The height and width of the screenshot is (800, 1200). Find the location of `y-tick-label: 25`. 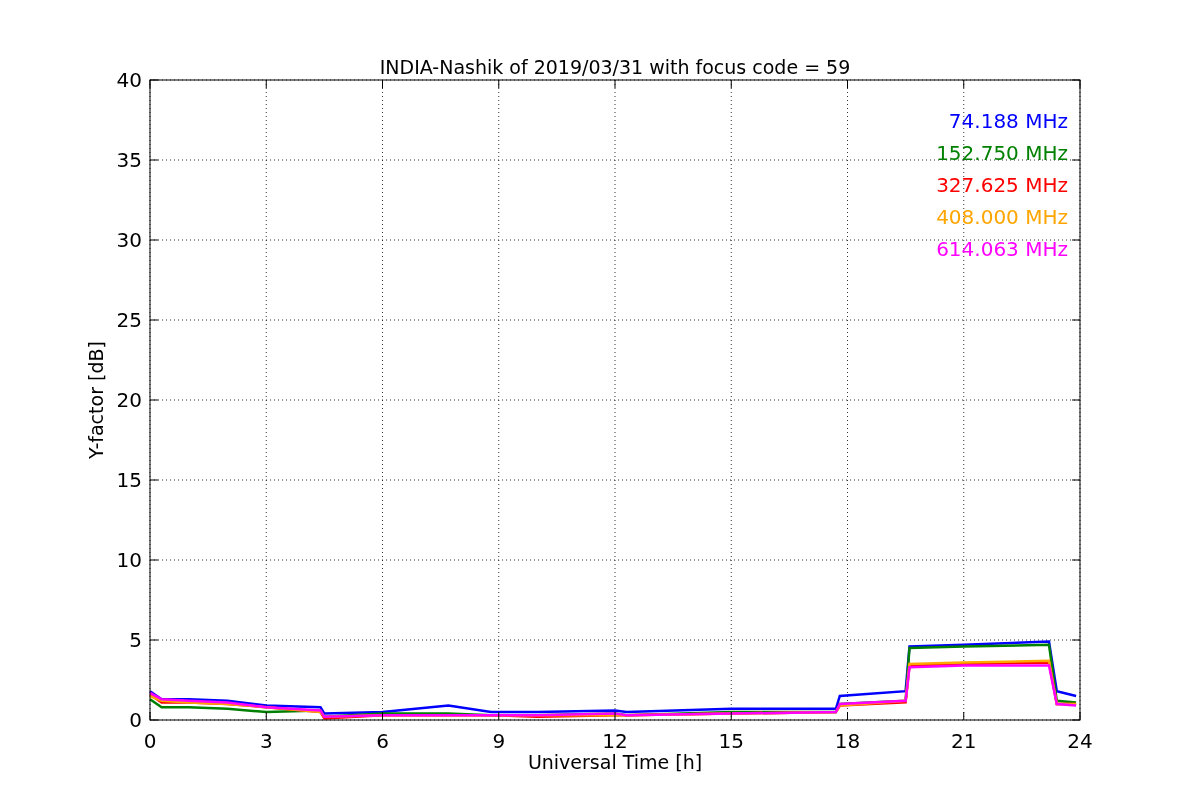

y-tick-label: 25 is located at coordinates (129, 320).